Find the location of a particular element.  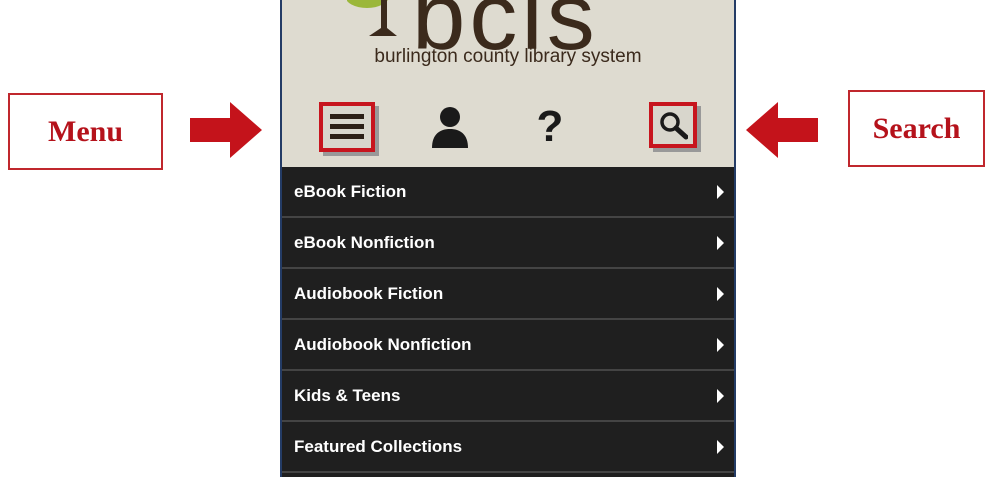

search-icon is located at coordinates (674, 126).